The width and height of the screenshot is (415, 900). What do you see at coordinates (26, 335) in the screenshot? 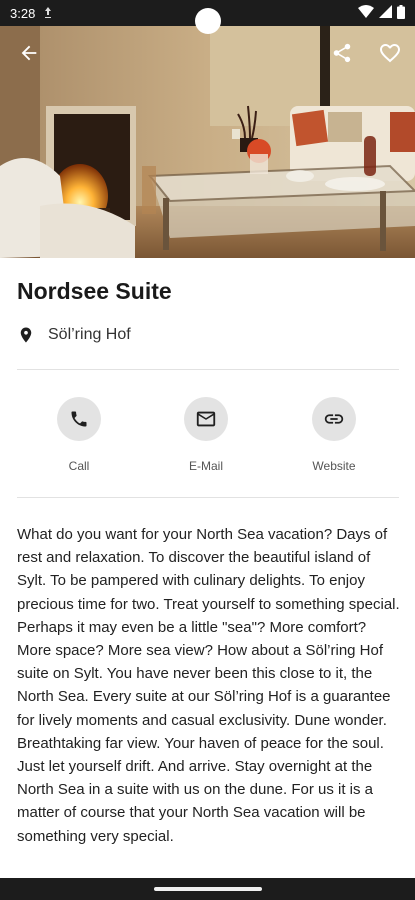
I see `location-pin-icon` at bounding box center [26, 335].